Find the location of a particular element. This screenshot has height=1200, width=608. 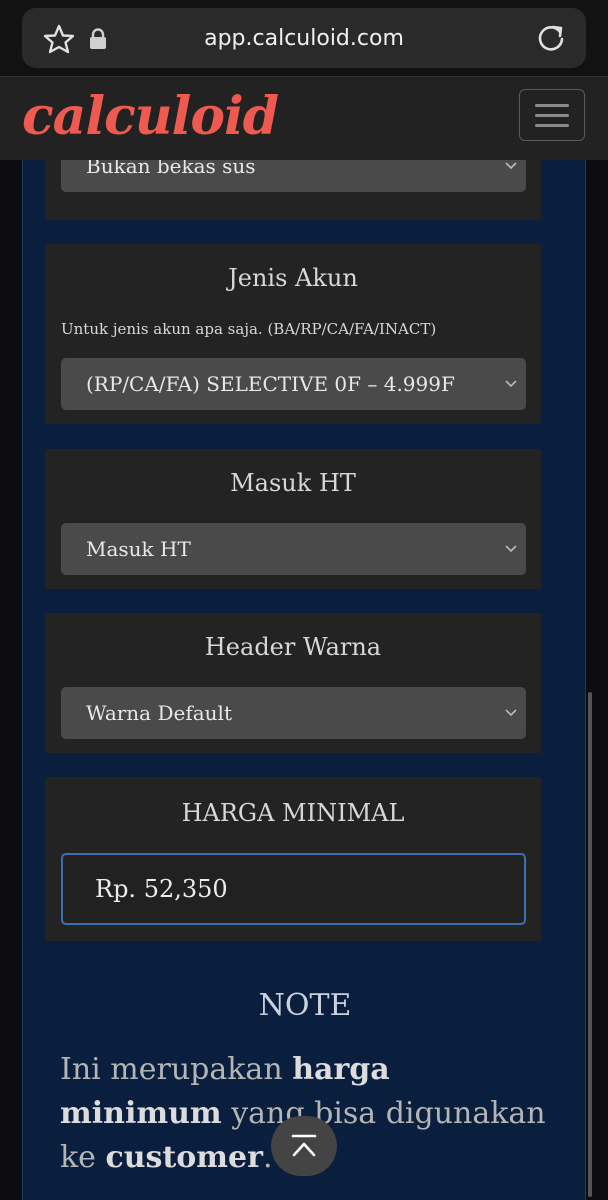

reload-icon is located at coordinates (551, 38).